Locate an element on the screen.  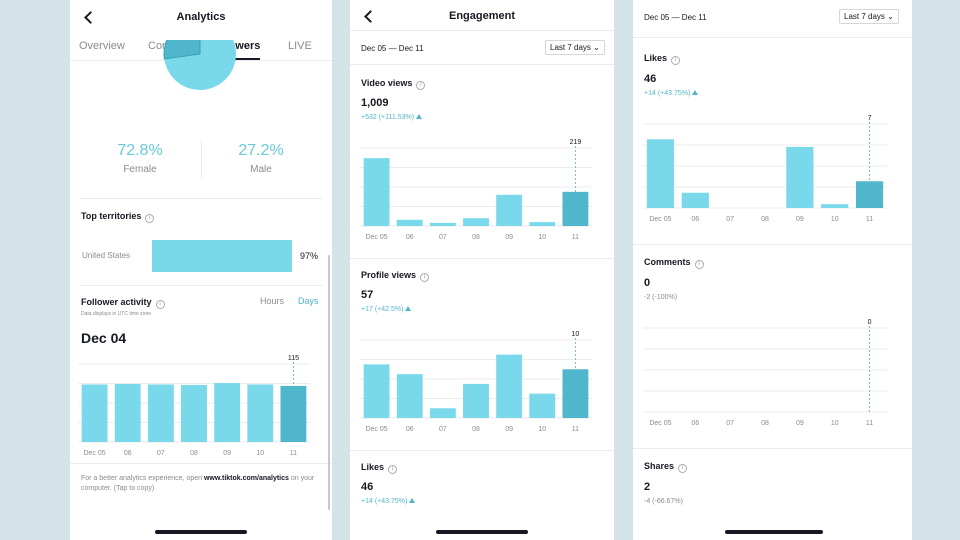
territory-bar-track is located at coordinates (224, 256).